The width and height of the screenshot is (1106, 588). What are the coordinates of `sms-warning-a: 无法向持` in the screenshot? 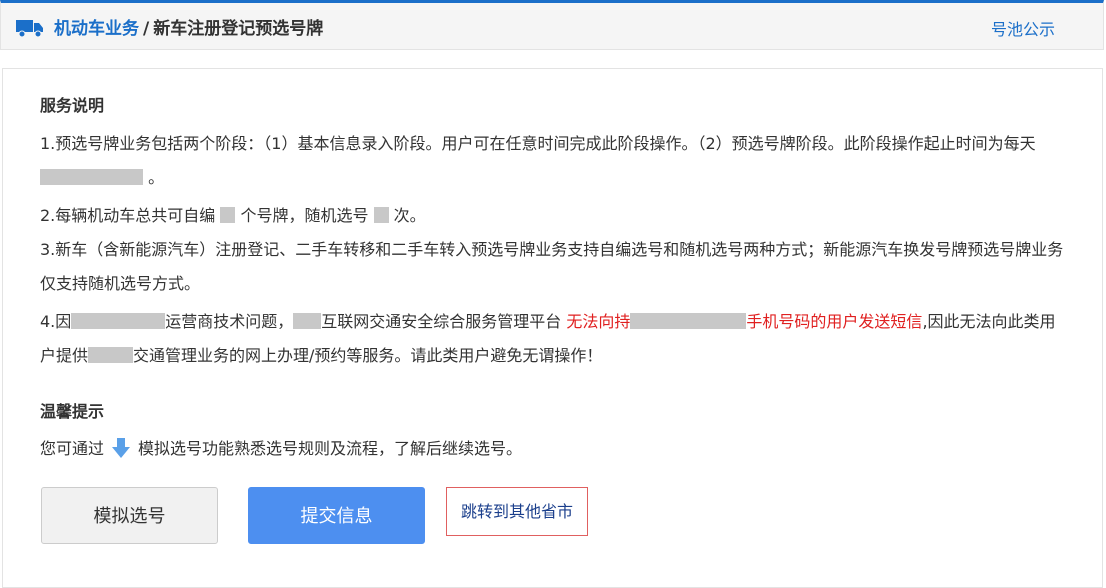 It's located at (598, 321).